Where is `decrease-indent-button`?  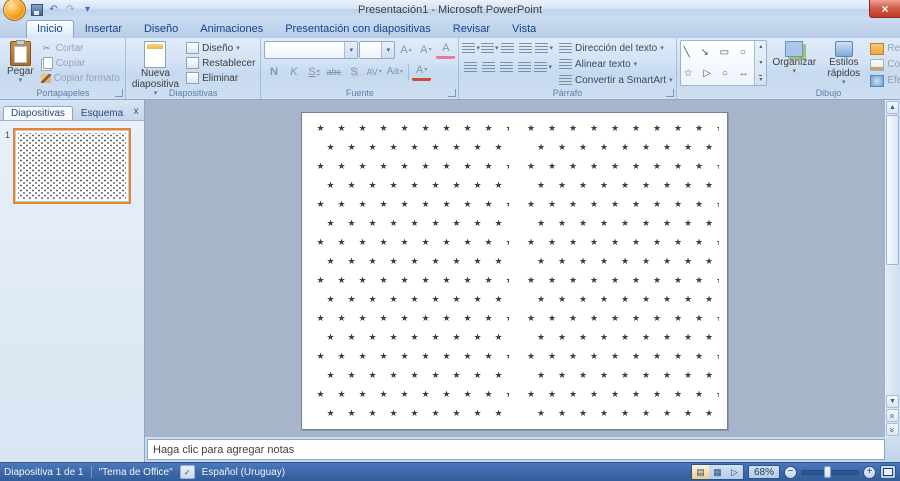
decrease-indent-button is located at coordinates (507, 48).